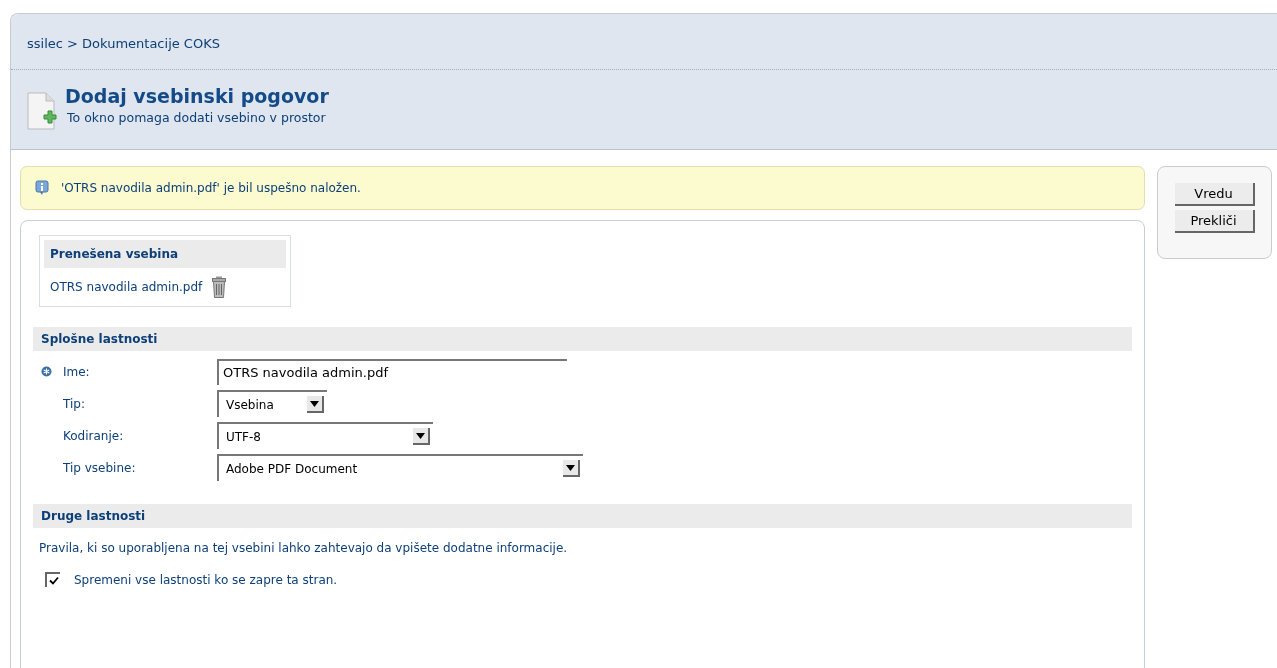 Image resolution: width=1277 pixels, height=668 pixels. What do you see at coordinates (42, 188) in the screenshot?
I see `info-icon` at bounding box center [42, 188].